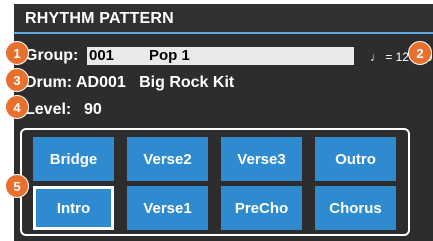 This screenshot has width=433, height=241. I want to click on group-name: Pop 1, so click(169, 55).